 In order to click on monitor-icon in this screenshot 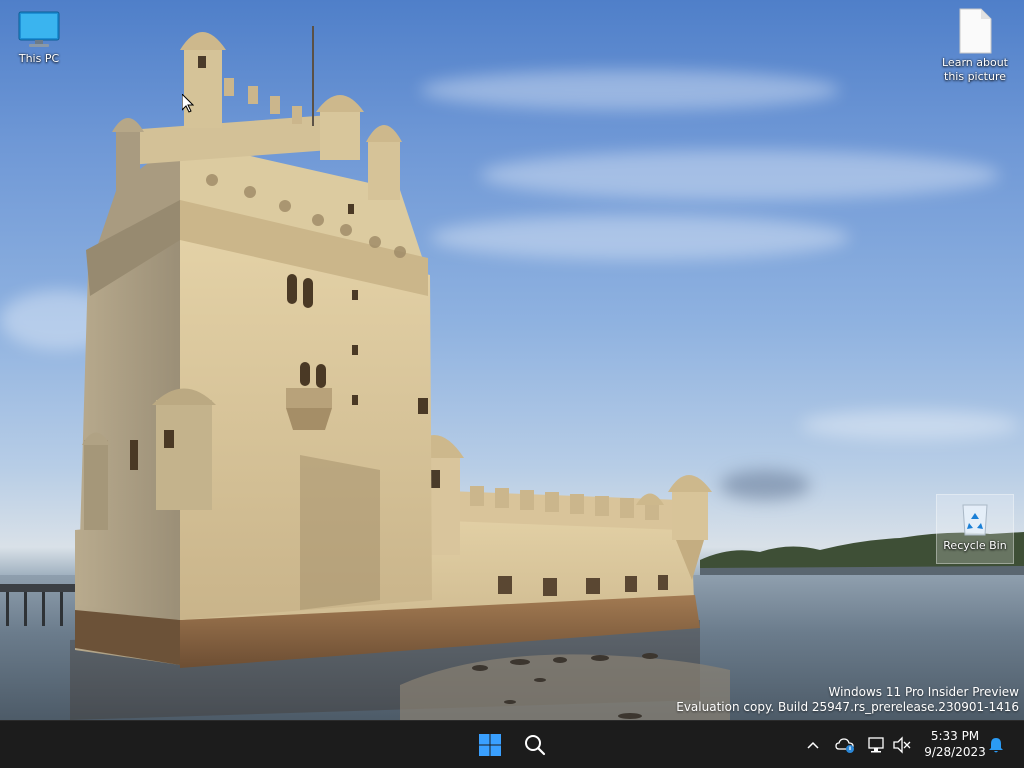, I will do `click(39, 29)`.